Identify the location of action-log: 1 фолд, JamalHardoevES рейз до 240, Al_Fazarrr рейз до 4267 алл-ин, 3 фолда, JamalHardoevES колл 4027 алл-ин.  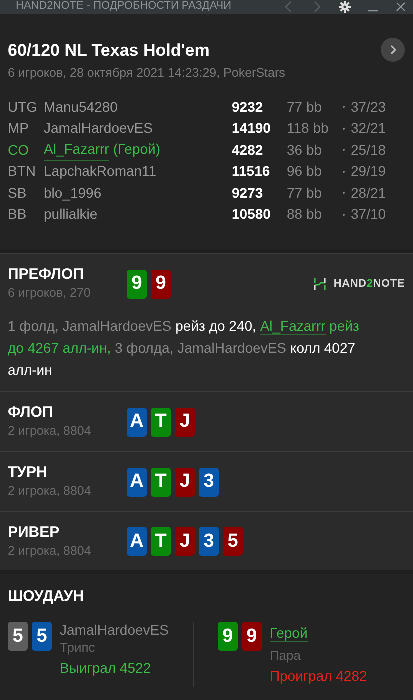
(184, 348).